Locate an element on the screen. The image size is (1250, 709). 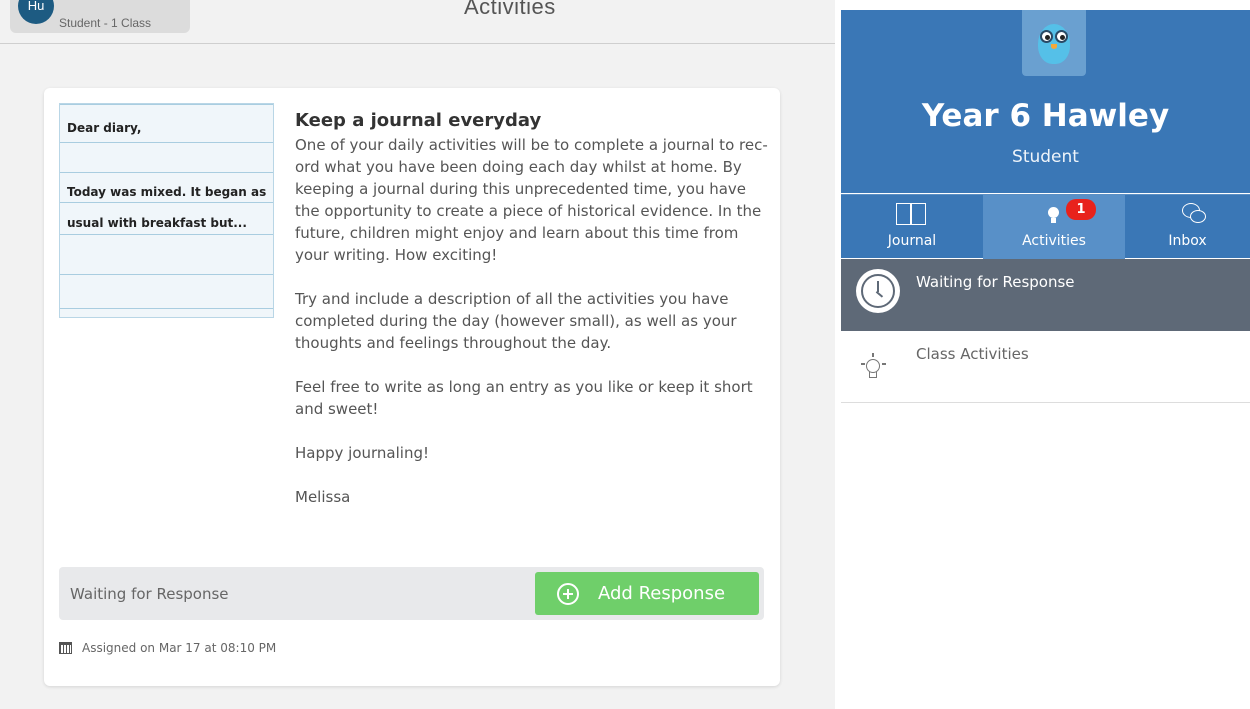
tab-inbox: Inbox is located at coordinates (1187, 227).